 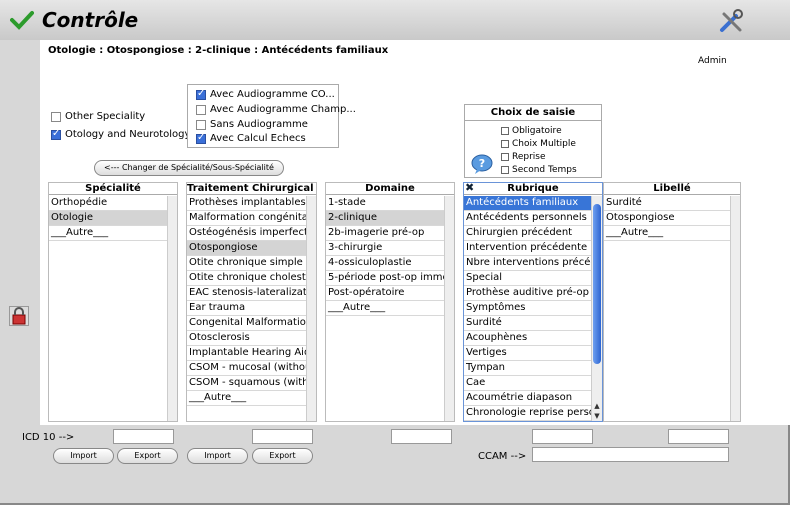 What do you see at coordinates (735, 308) in the screenshot?
I see `libelle-scrollbar` at bounding box center [735, 308].